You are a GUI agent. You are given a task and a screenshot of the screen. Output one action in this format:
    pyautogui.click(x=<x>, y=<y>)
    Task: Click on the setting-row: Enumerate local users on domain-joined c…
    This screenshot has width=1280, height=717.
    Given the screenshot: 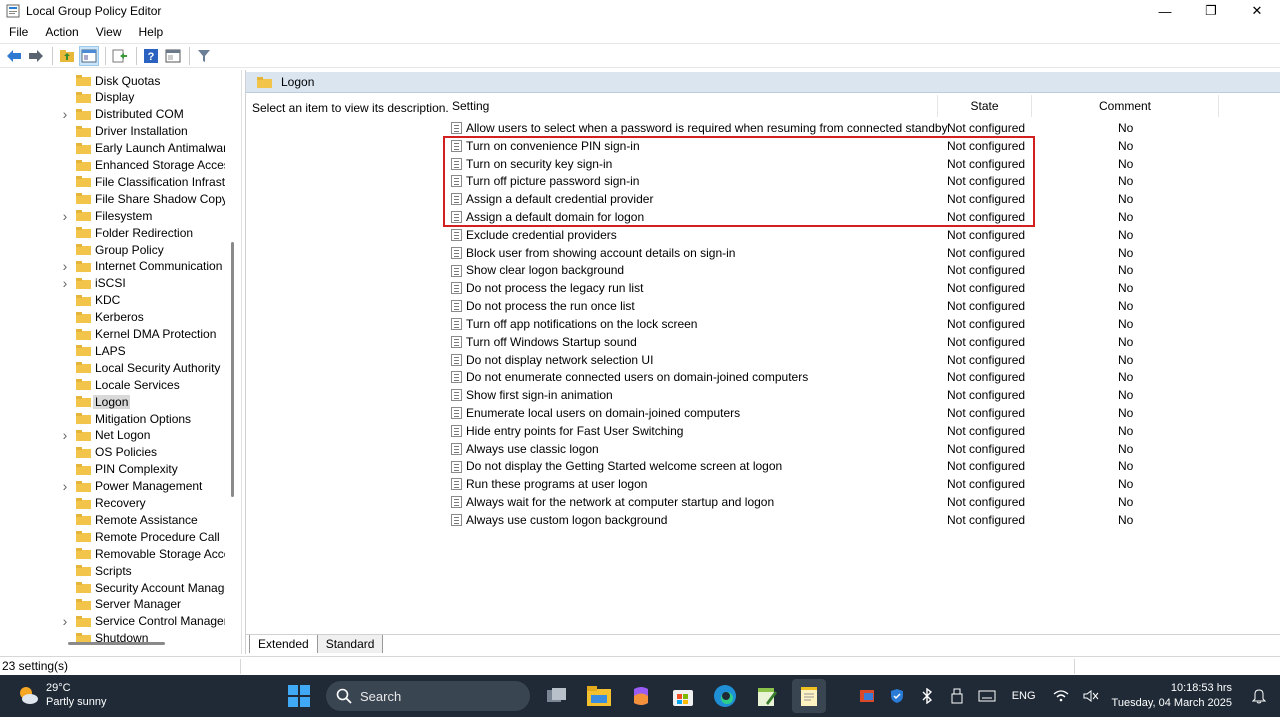 What is the action you would take?
    pyautogui.click(x=843, y=413)
    